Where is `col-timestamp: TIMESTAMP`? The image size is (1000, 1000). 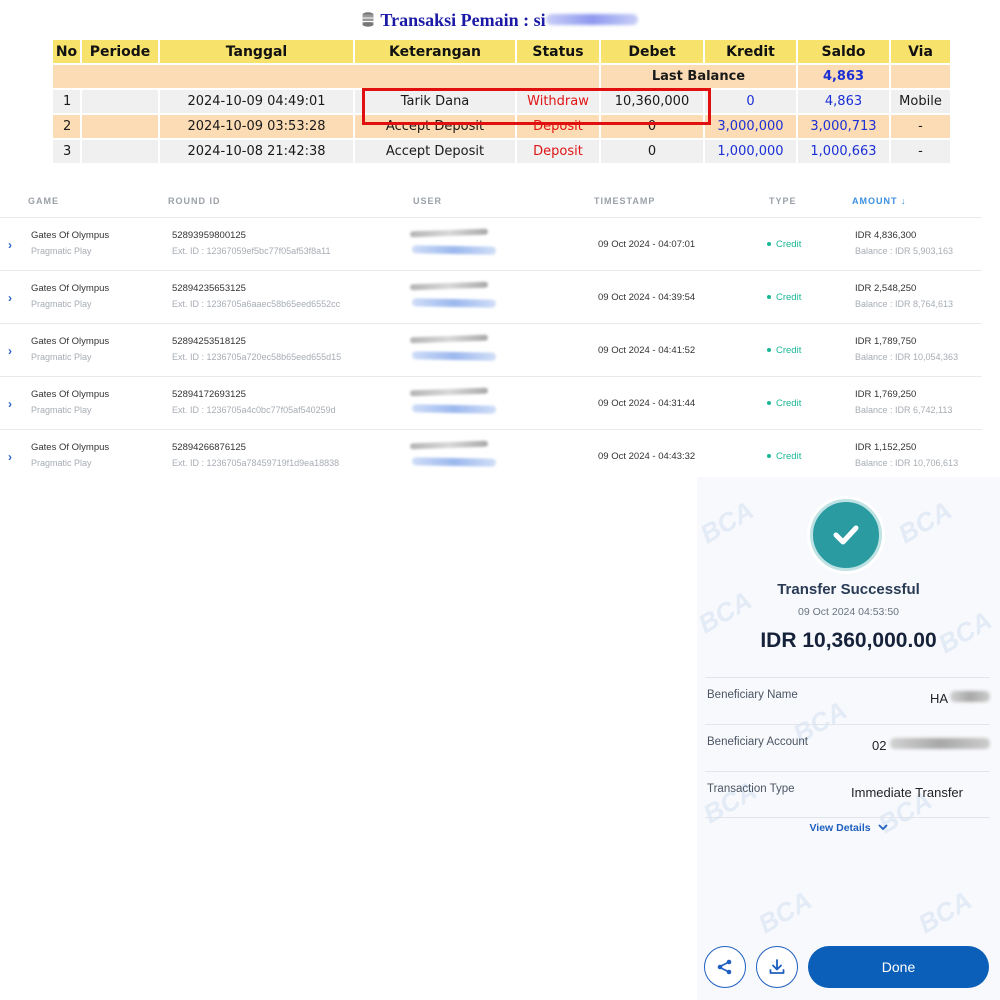
col-timestamp: TIMESTAMP is located at coordinates (624, 201).